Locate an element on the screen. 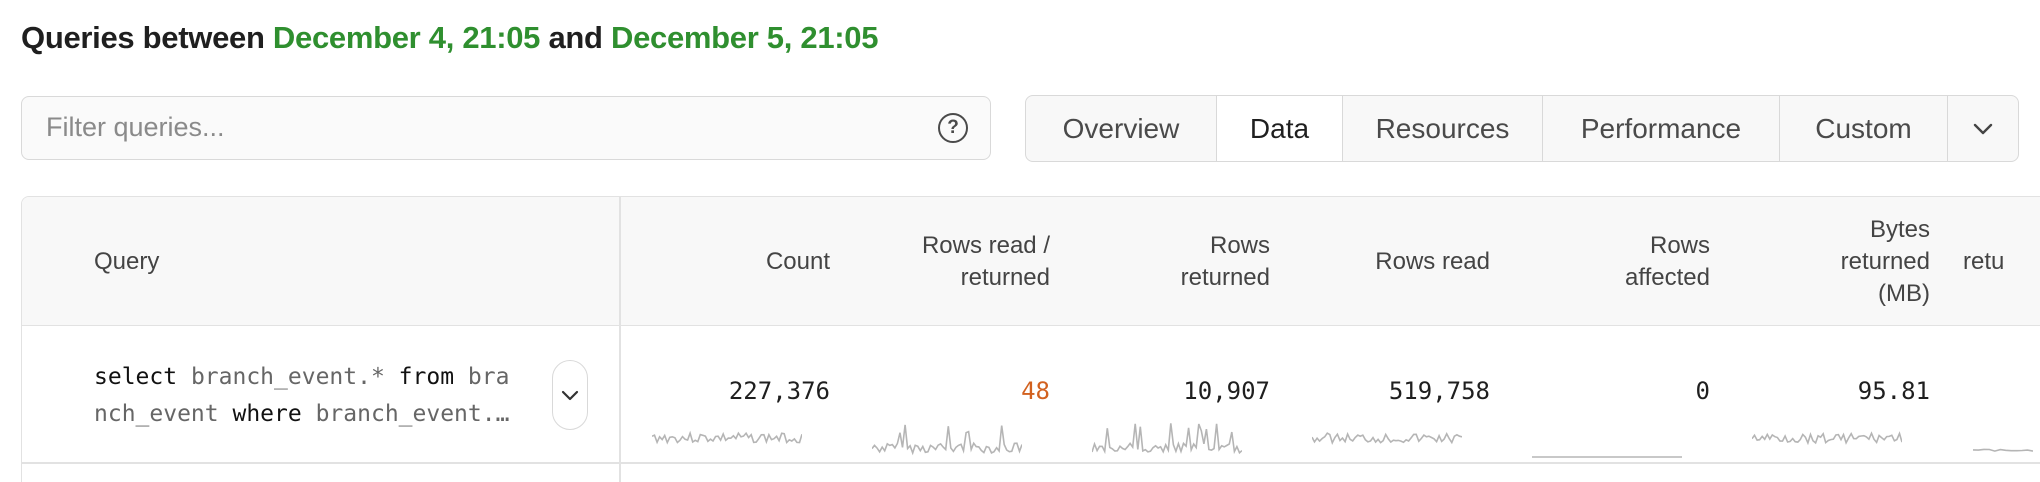 The height and width of the screenshot is (482, 2040). column-header-rows-read: Rows read is located at coordinates (1386, 261).